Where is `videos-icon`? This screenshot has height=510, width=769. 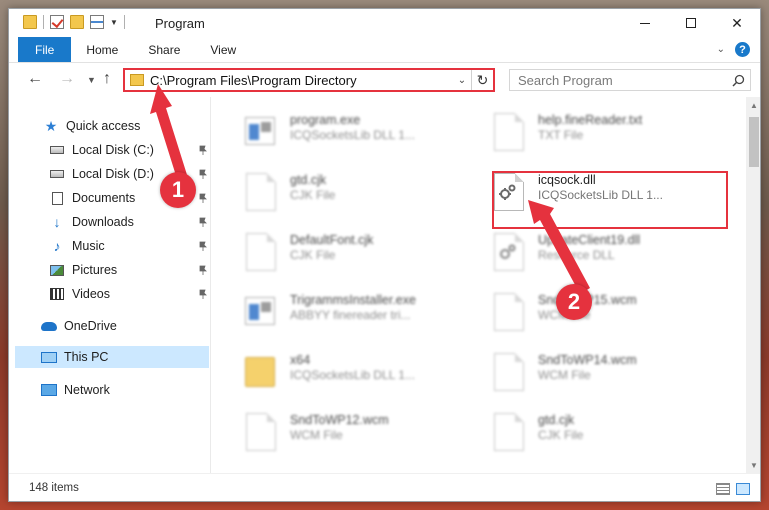
videos-icon is located at coordinates (57, 294).